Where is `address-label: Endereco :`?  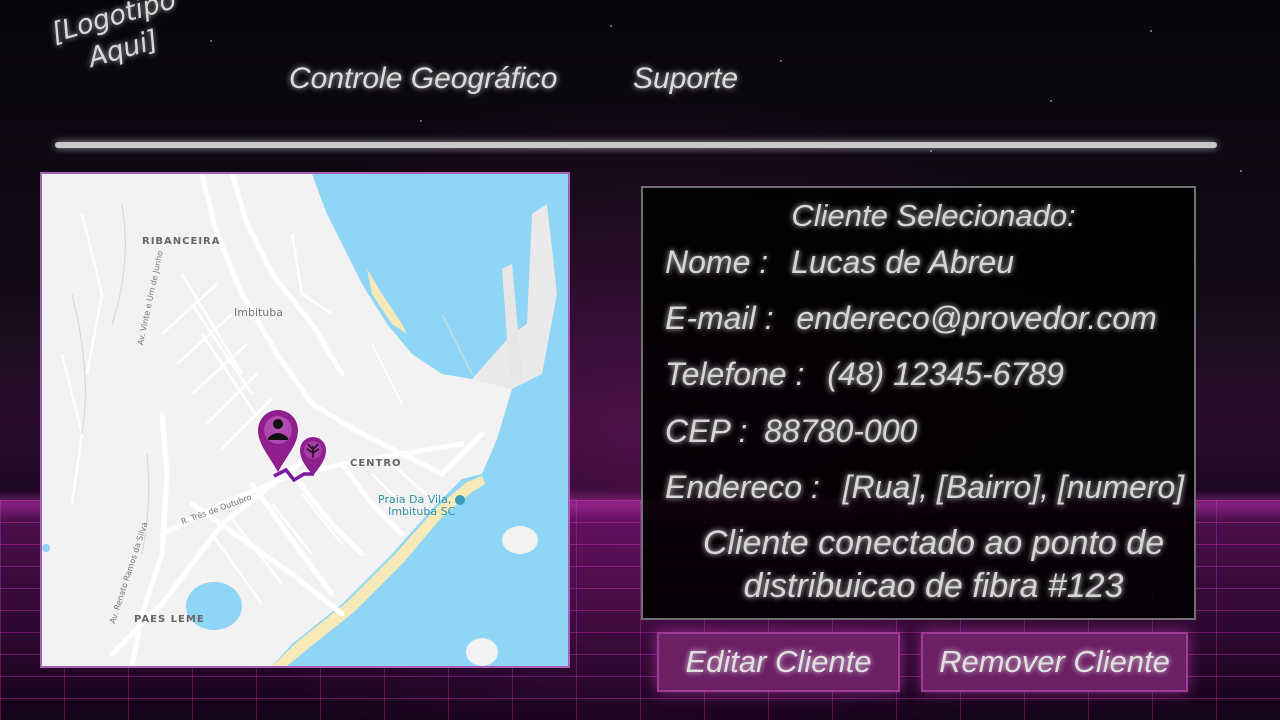 address-label: Endereco : is located at coordinates (742, 487).